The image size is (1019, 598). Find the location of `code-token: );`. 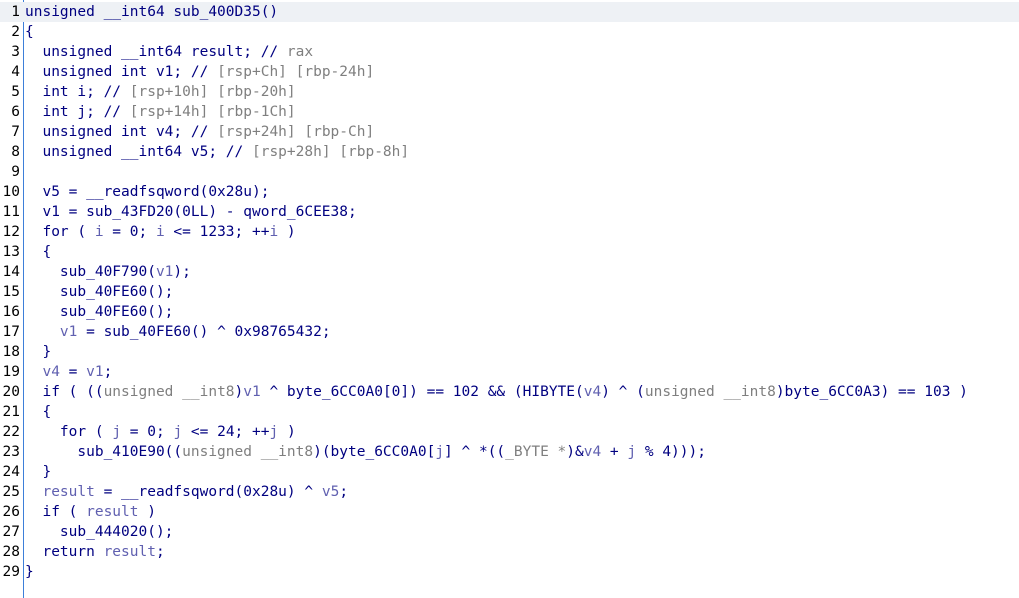

code-token: ); is located at coordinates (182, 272).